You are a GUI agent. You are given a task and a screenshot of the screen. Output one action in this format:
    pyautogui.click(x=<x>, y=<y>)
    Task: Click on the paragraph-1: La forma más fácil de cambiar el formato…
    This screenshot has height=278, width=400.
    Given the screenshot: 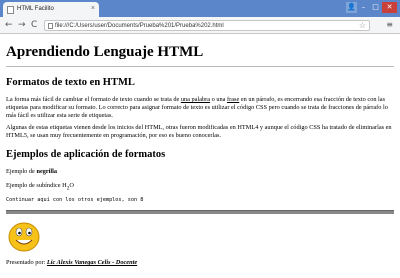 What is the action you would take?
    pyautogui.click(x=202, y=108)
    